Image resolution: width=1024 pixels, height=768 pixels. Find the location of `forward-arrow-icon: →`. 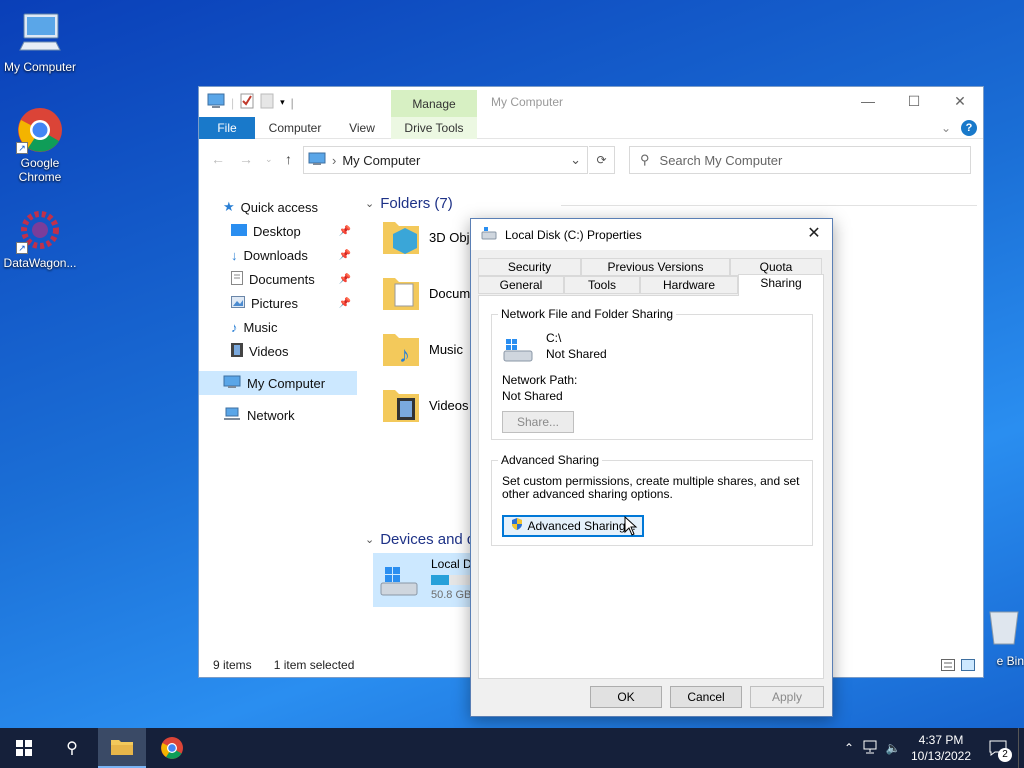

forward-arrow-icon: → is located at coordinates (246, 159).